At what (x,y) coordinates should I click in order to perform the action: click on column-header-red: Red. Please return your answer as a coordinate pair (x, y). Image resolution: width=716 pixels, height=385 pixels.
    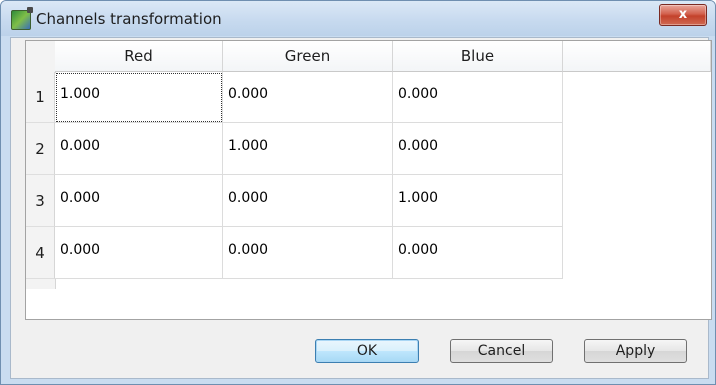
    Looking at the image, I should click on (139, 56).